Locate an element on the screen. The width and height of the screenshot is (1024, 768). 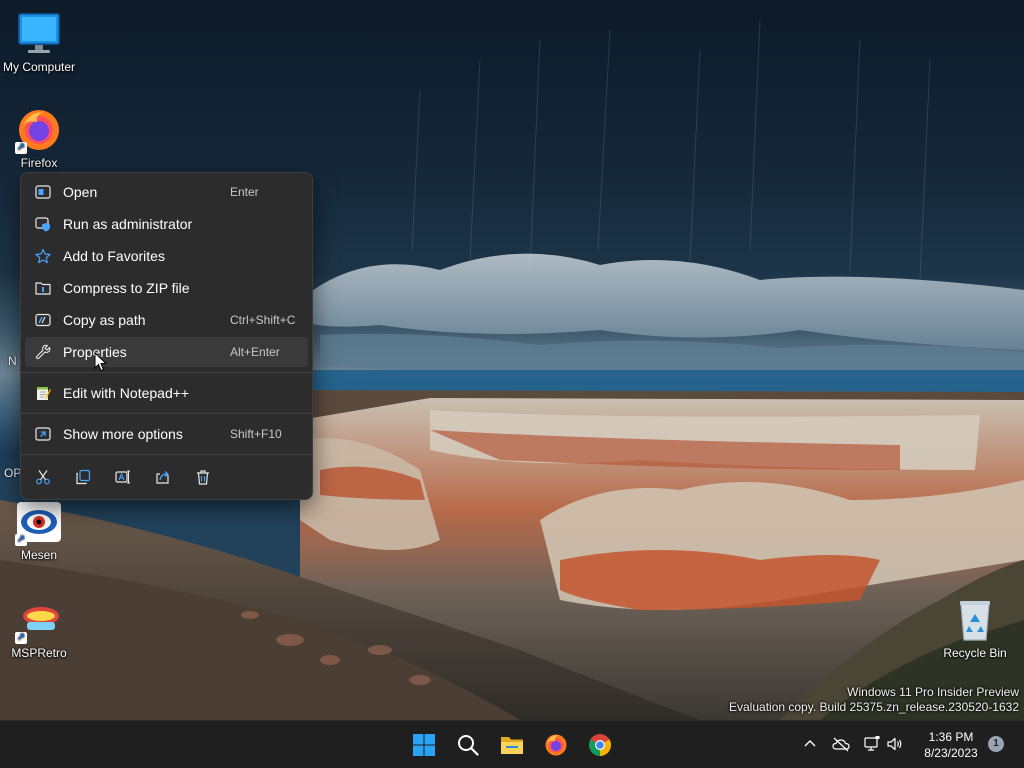
notepad-icon is located at coordinates (43, 393).